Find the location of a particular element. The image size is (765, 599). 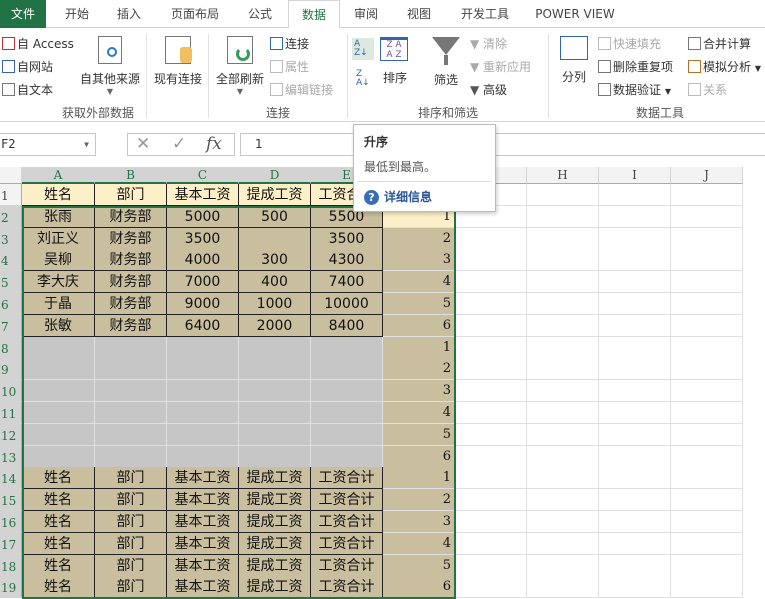

tab-review: 审阅 is located at coordinates (366, 14).